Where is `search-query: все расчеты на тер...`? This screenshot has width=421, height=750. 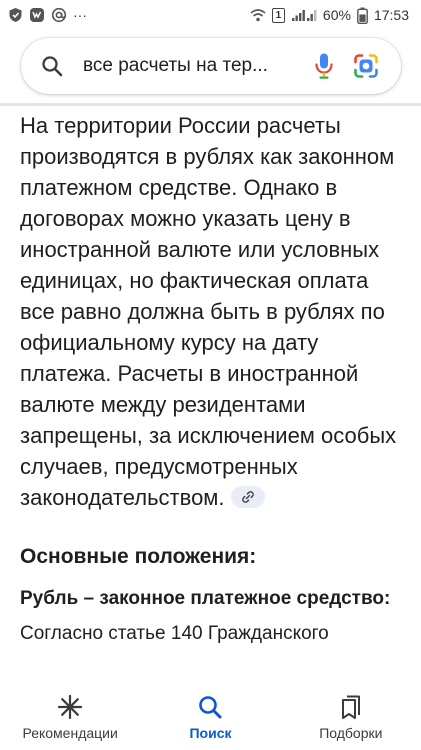 search-query: все расчеты на тер... is located at coordinates (191, 66).